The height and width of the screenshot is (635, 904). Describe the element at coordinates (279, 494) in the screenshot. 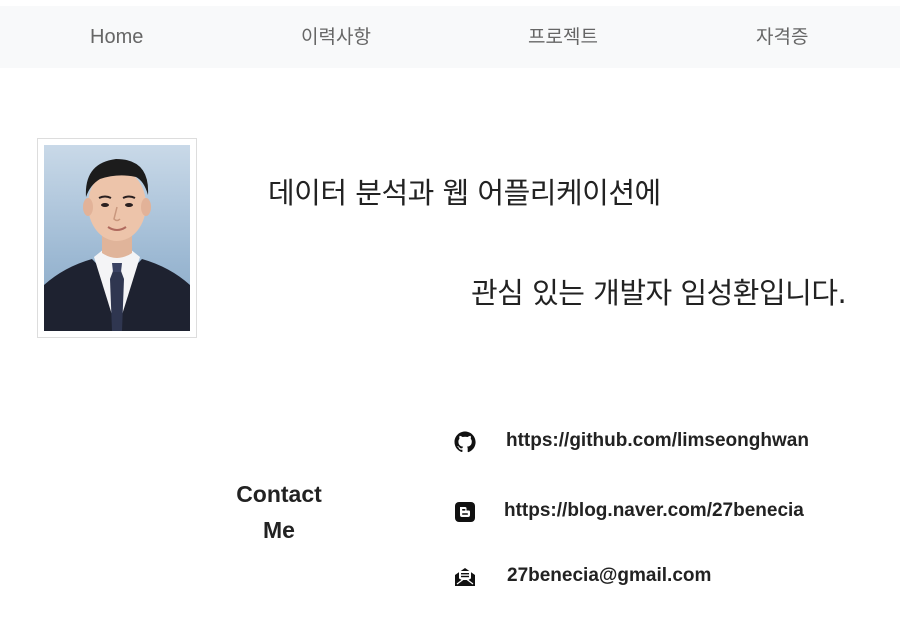

I see `contact-heading-line-1: Contact` at that location.